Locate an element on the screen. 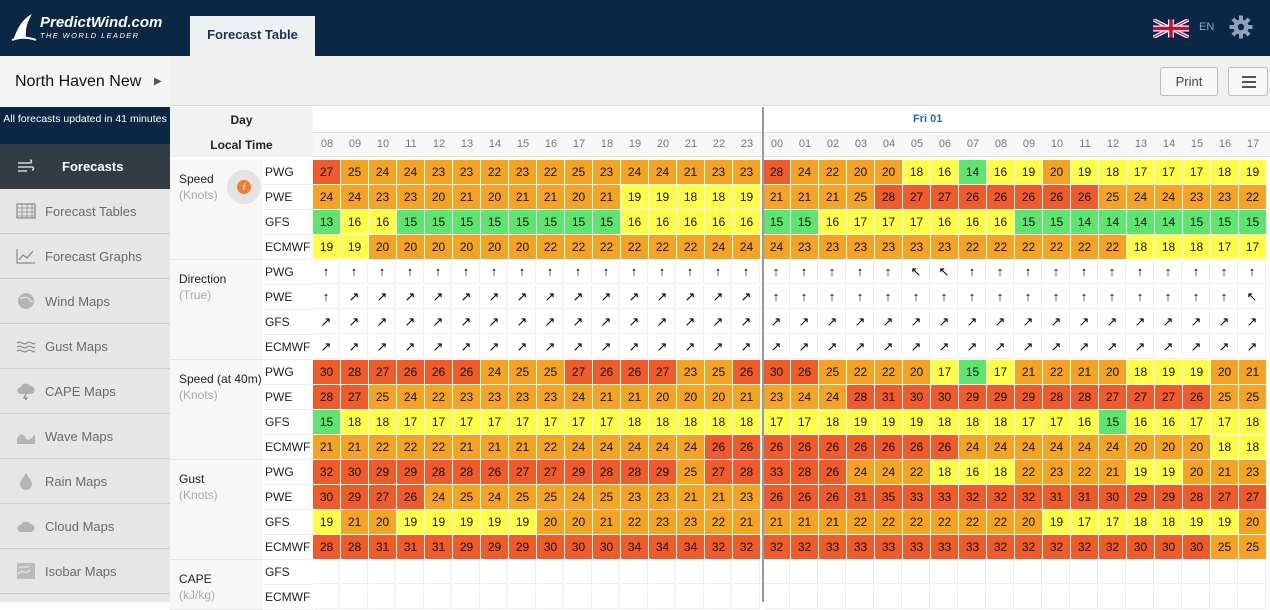 The image size is (1270, 610). uk-flag-icon is located at coordinates (1171, 28).